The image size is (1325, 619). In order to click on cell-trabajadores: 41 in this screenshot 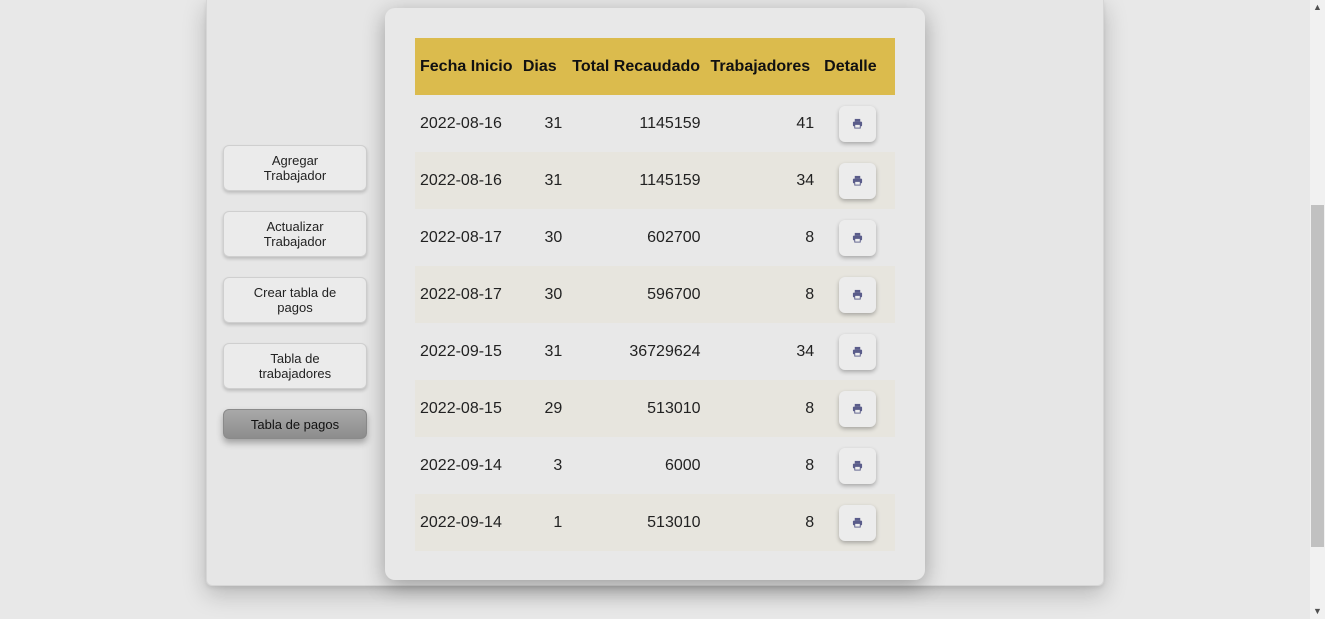, I will do `click(805, 123)`.